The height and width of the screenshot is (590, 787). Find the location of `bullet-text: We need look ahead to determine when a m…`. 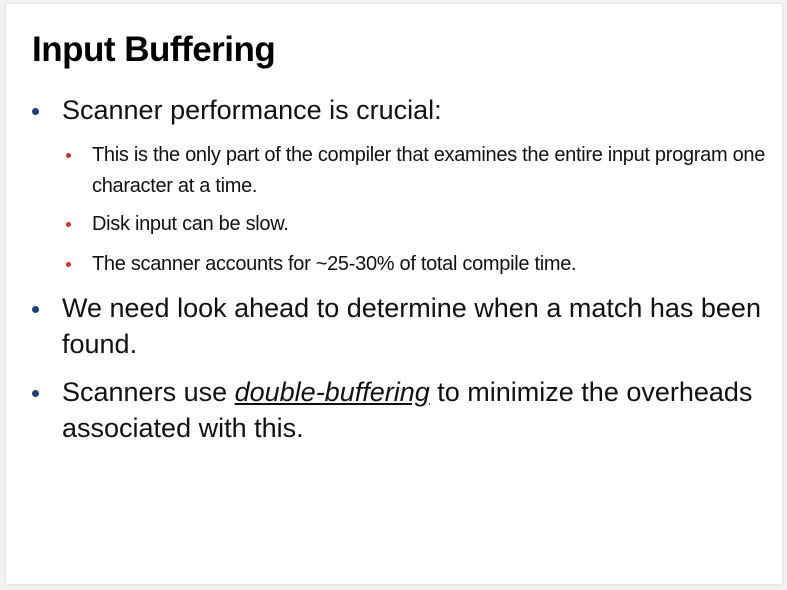

bullet-text: We need look ahead to determine when a m… is located at coordinates (411, 326).